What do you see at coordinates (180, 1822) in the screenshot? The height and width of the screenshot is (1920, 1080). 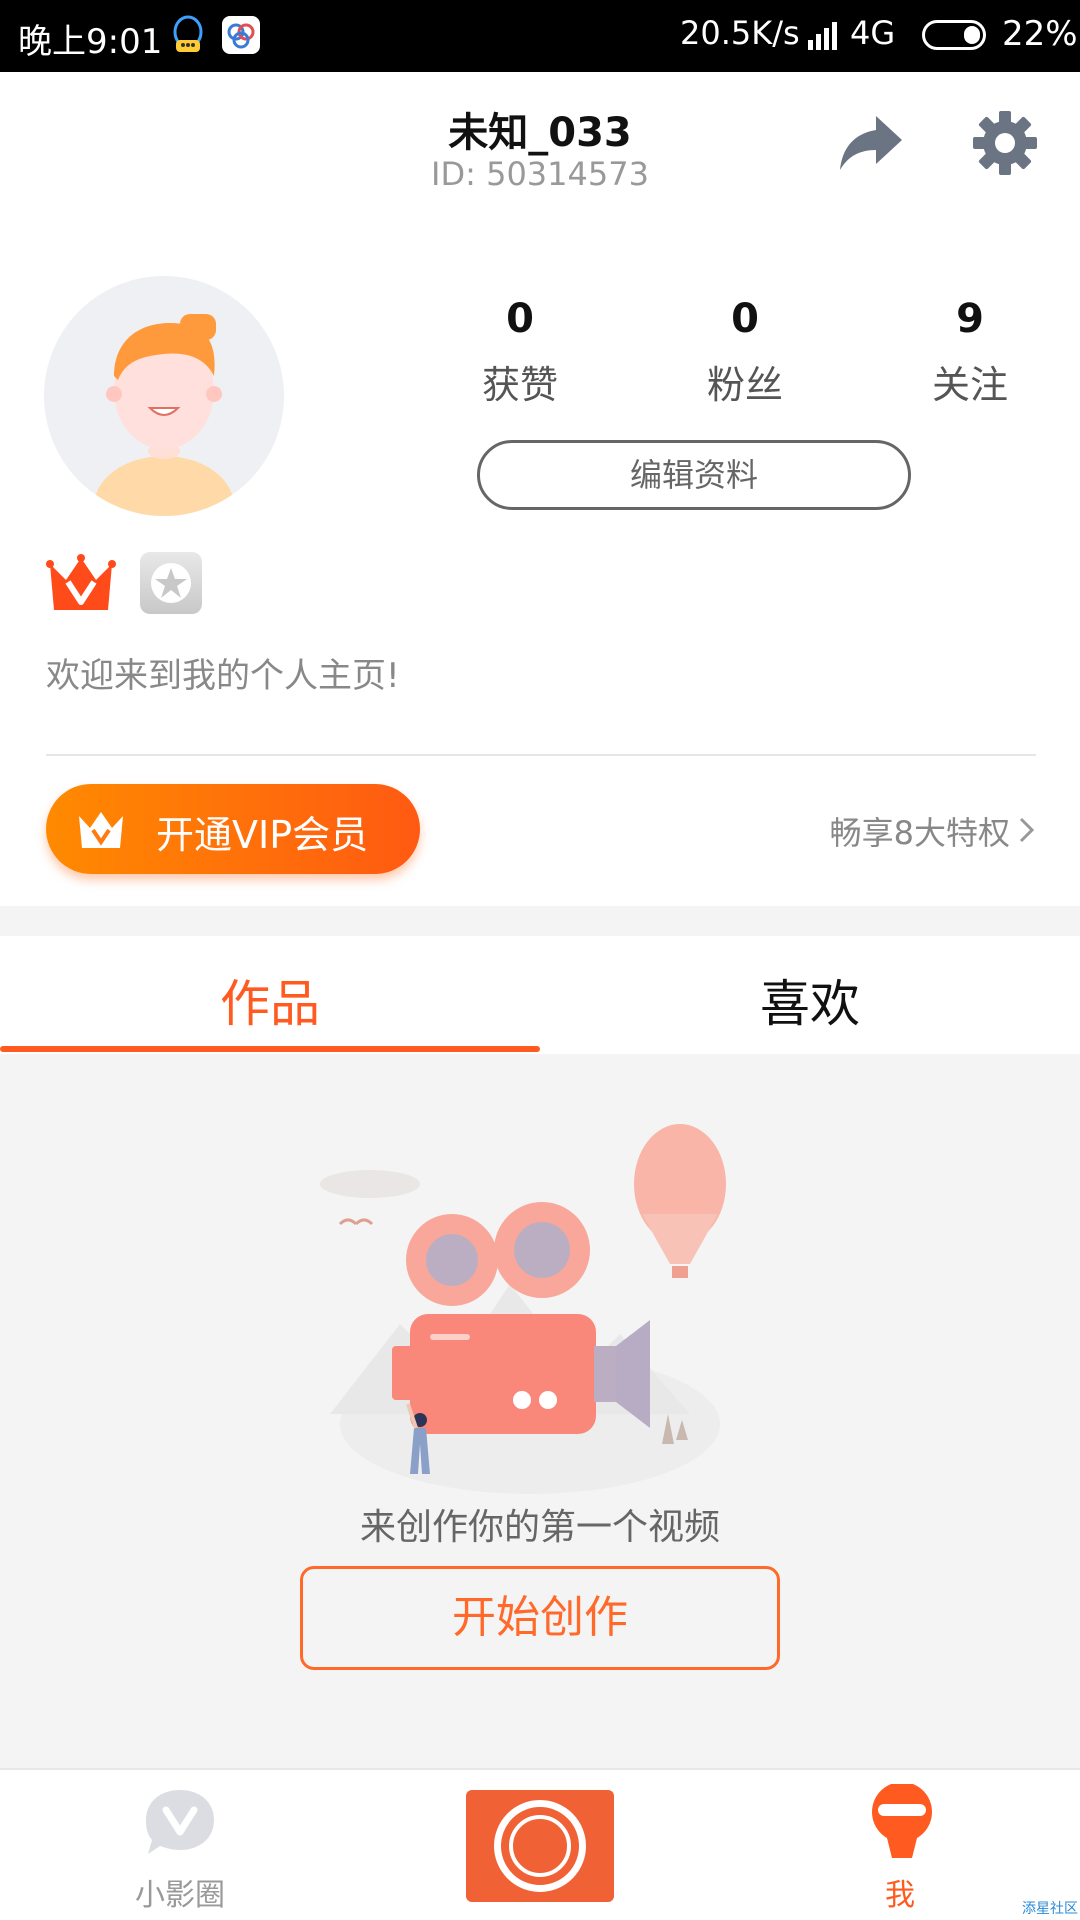 I see `v-circle-icon` at bounding box center [180, 1822].